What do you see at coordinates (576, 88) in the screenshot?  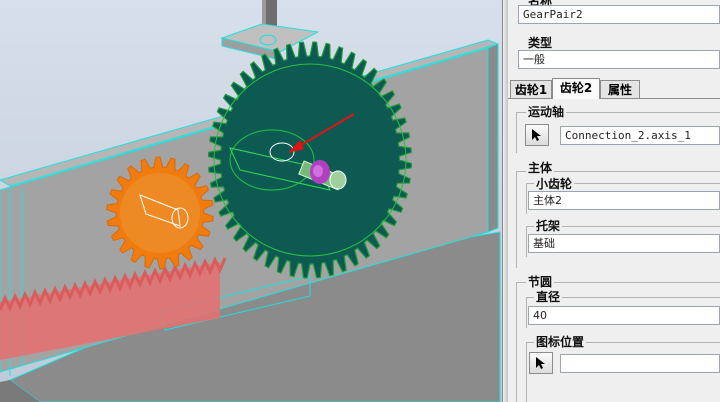 I see `tab-gear2: 齿轮2` at bounding box center [576, 88].